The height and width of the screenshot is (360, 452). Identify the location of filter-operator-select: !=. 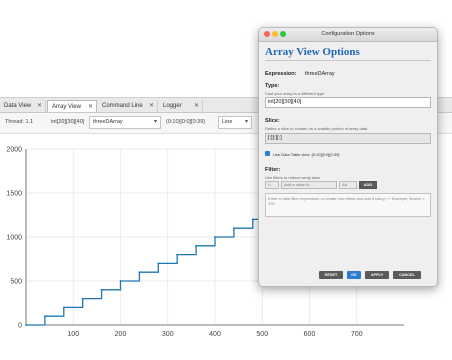
(272, 185).